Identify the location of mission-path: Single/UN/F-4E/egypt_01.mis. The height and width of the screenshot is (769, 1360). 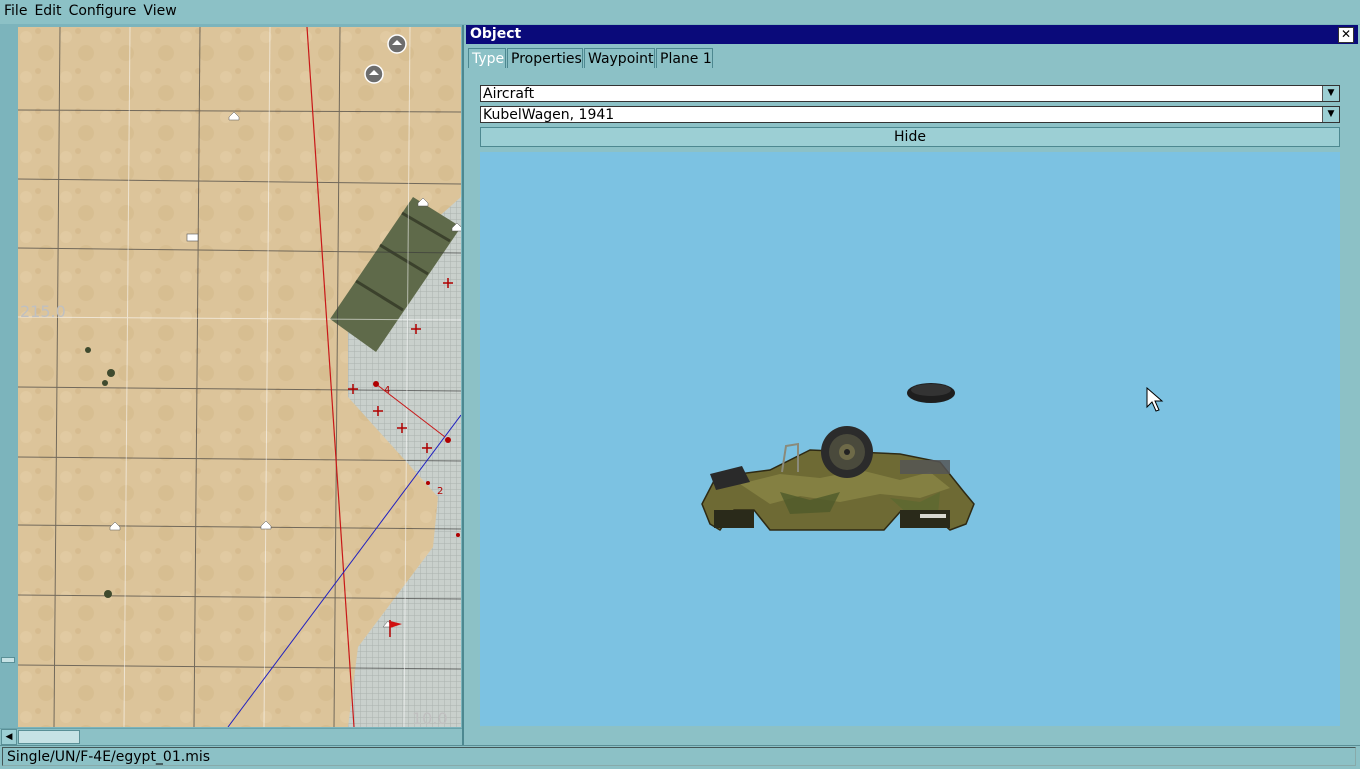
(679, 756).